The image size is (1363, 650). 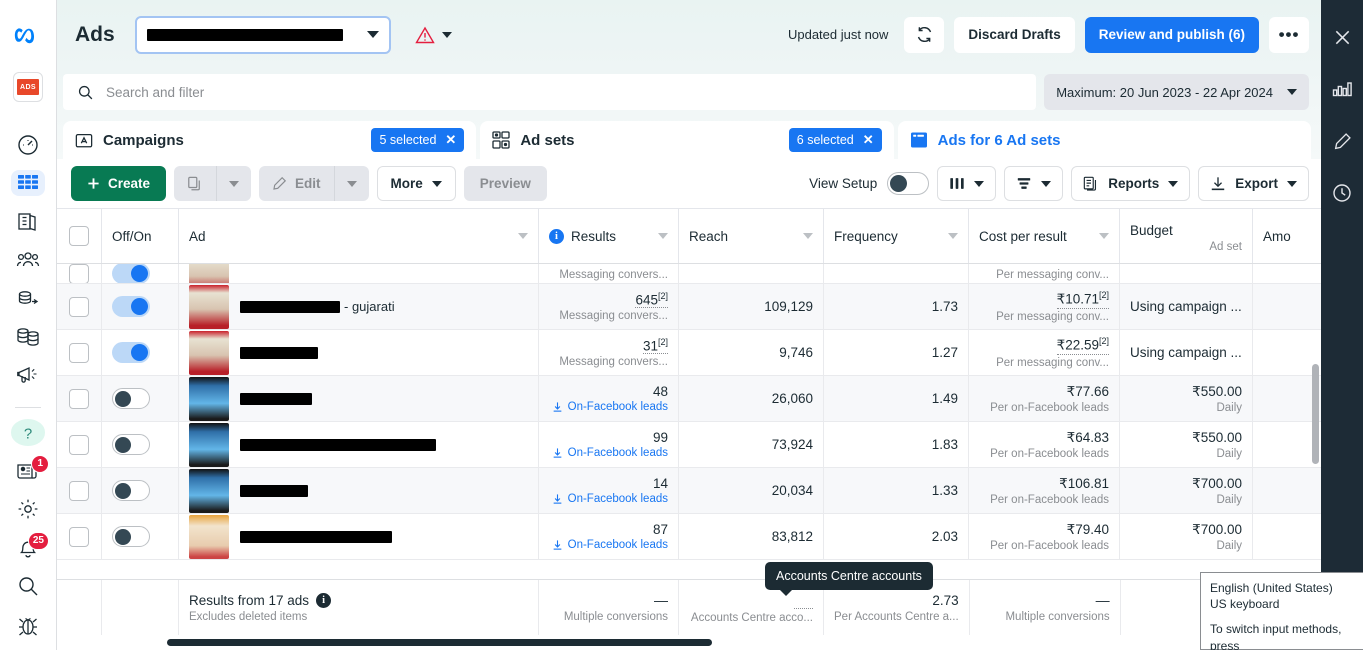 What do you see at coordinates (28, 37) in the screenshot?
I see `meta-logo-icon` at bounding box center [28, 37].